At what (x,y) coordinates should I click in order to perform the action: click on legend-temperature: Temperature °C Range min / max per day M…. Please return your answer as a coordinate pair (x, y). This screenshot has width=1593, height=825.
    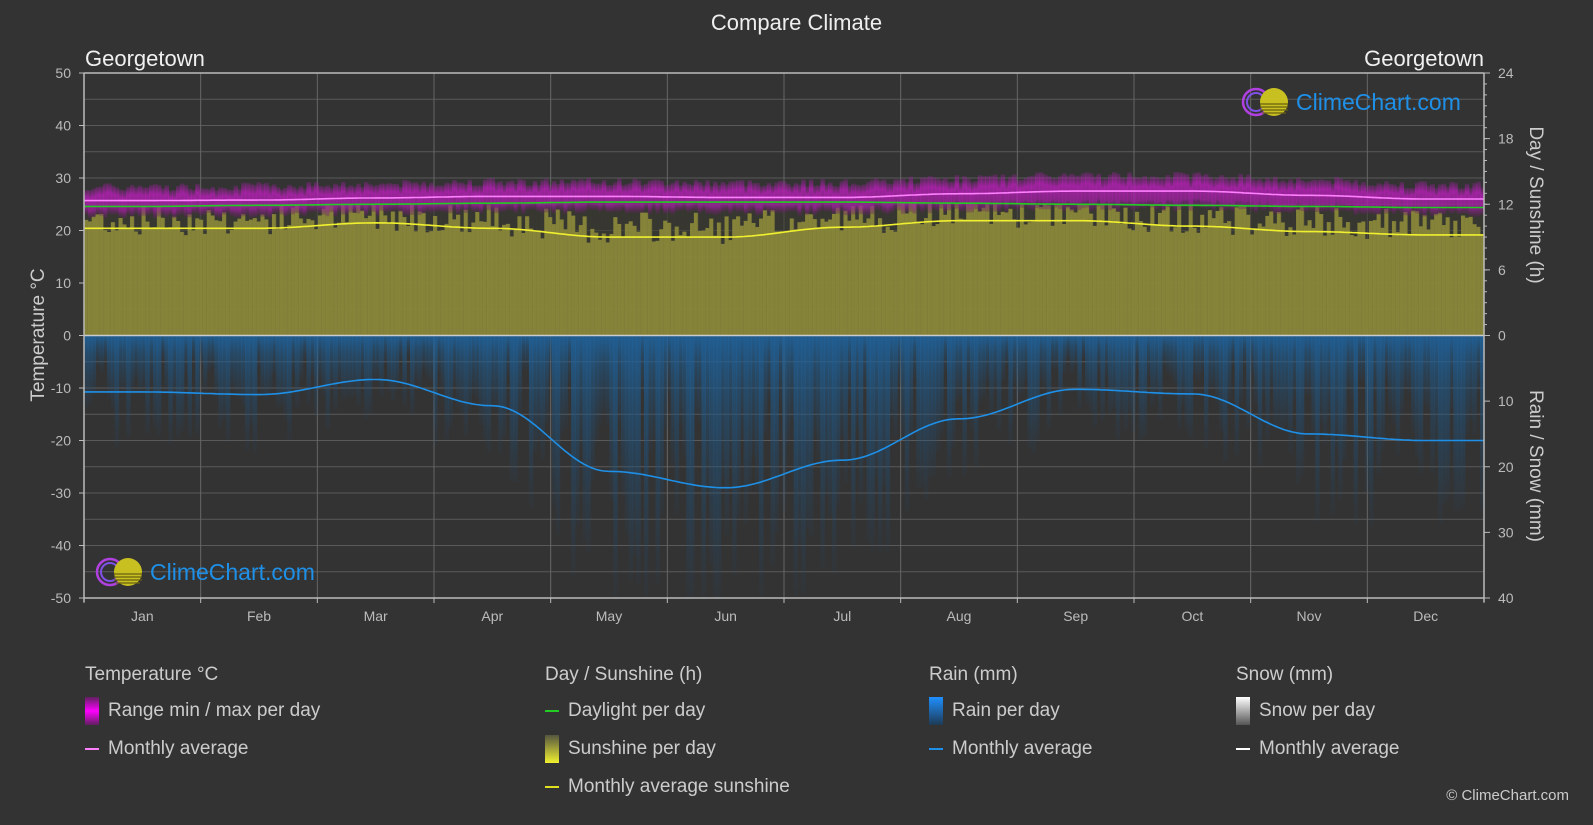
    Looking at the image, I should click on (202, 719).